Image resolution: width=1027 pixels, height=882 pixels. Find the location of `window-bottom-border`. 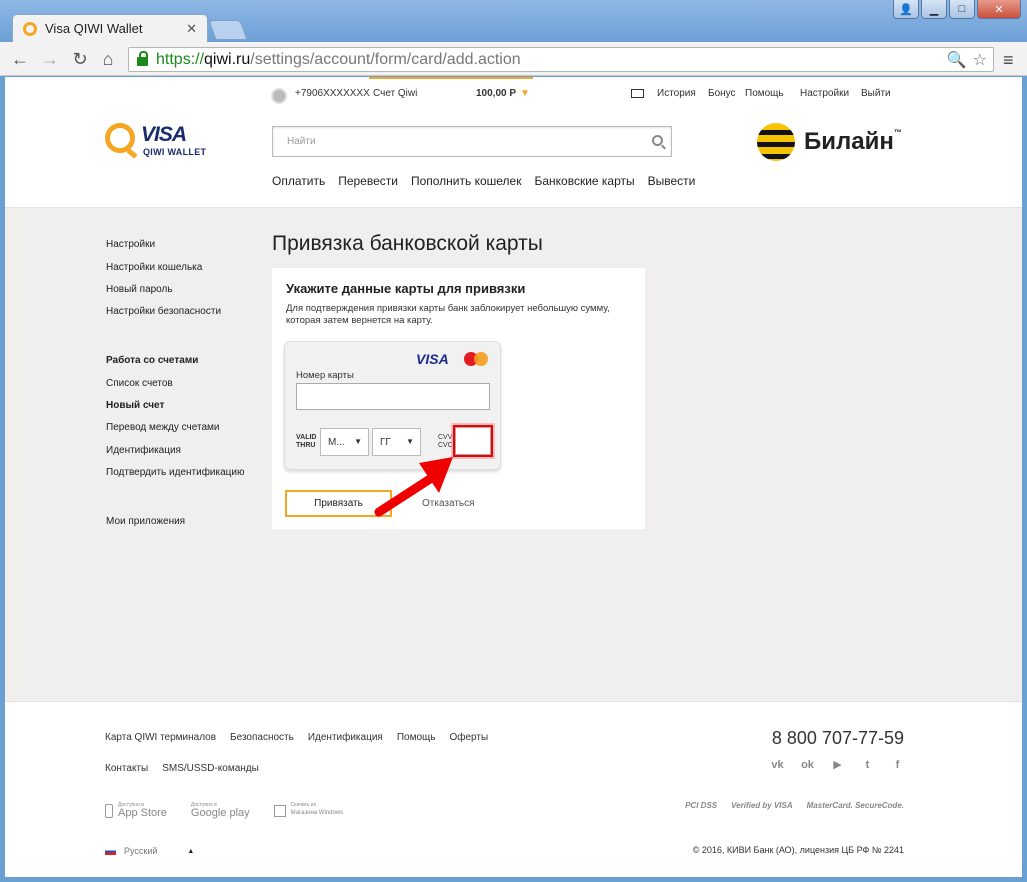

window-bottom-border is located at coordinates (513, 879).